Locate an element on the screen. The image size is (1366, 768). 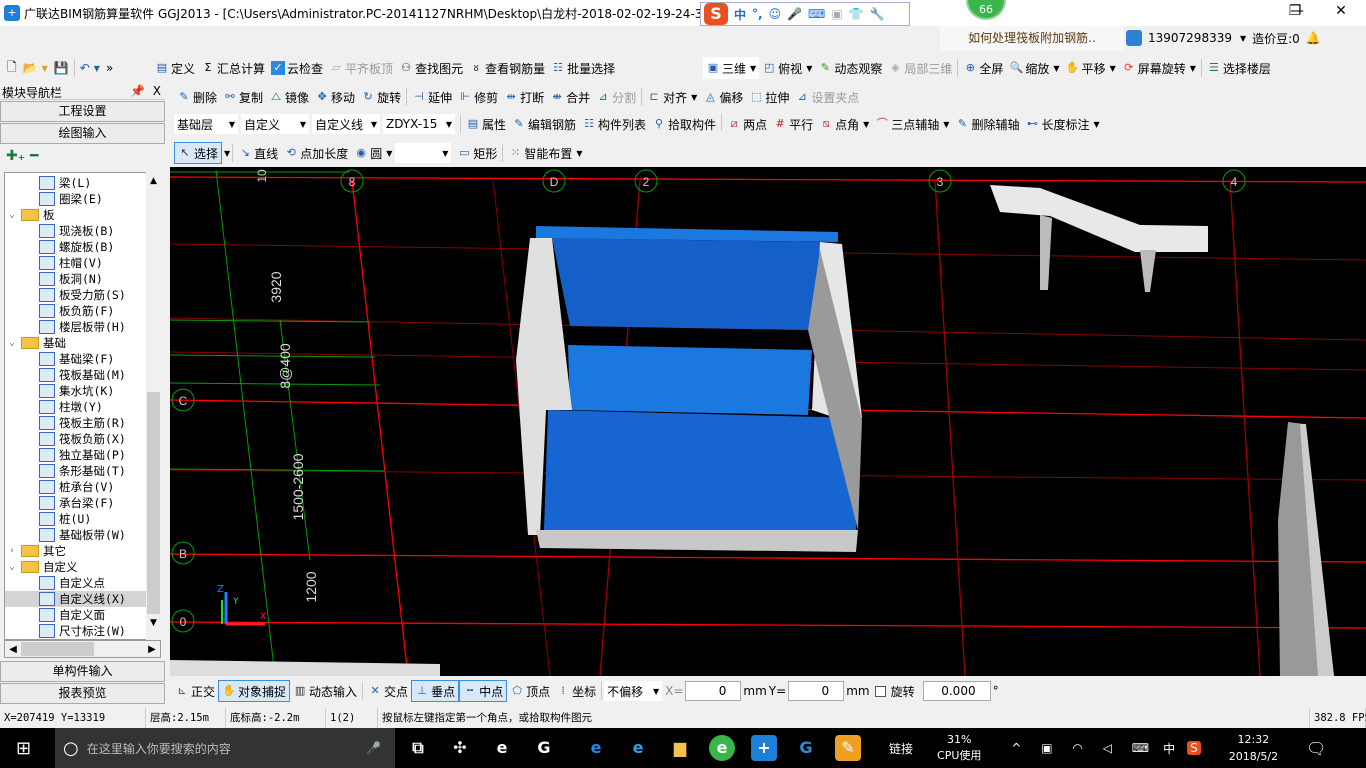
project-settings-button: 工程设置 is located at coordinates (82, 111).